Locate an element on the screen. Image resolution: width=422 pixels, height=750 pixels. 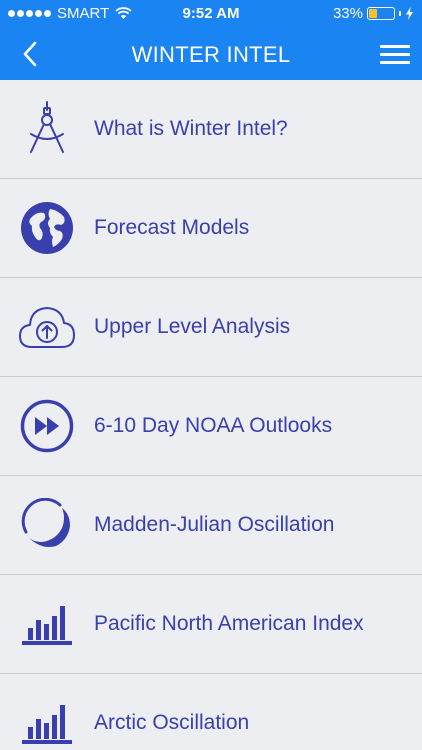
globe-icon is located at coordinates (47, 228).